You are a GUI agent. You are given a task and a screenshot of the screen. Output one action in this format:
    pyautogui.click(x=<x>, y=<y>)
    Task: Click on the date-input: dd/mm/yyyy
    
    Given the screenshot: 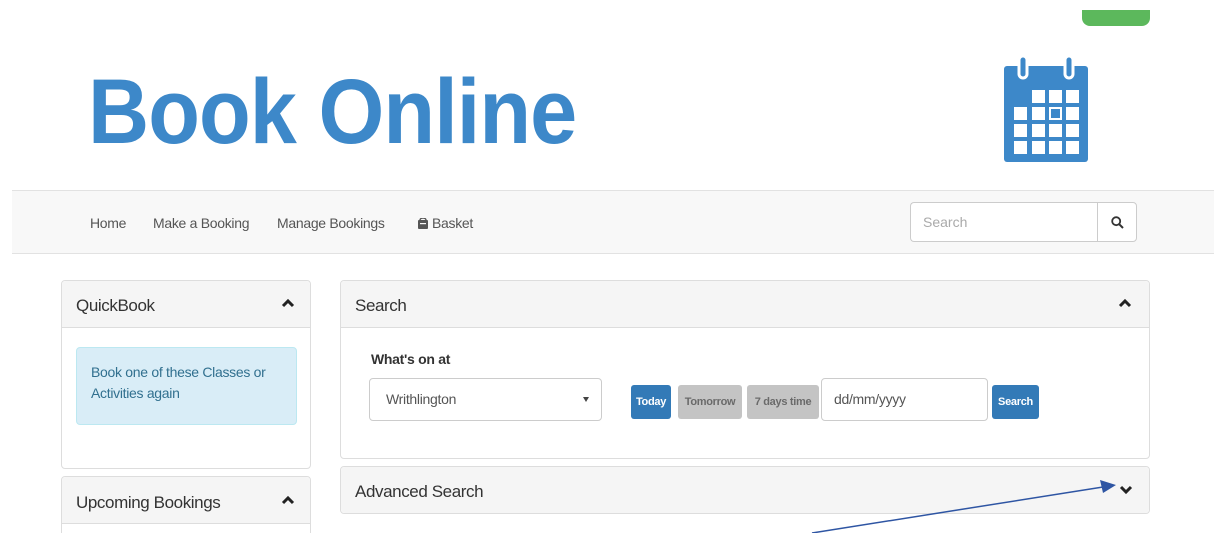 What is the action you would take?
    pyautogui.click(x=904, y=399)
    